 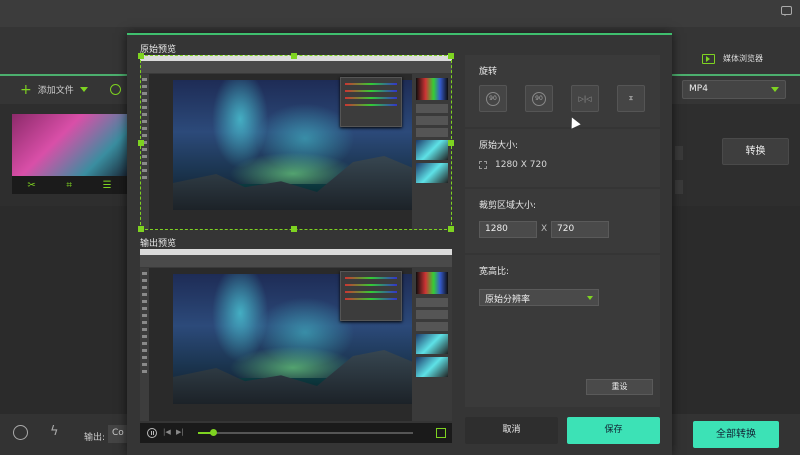 What do you see at coordinates (152, 433) in the screenshot?
I see `pause-icon` at bounding box center [152, 433].